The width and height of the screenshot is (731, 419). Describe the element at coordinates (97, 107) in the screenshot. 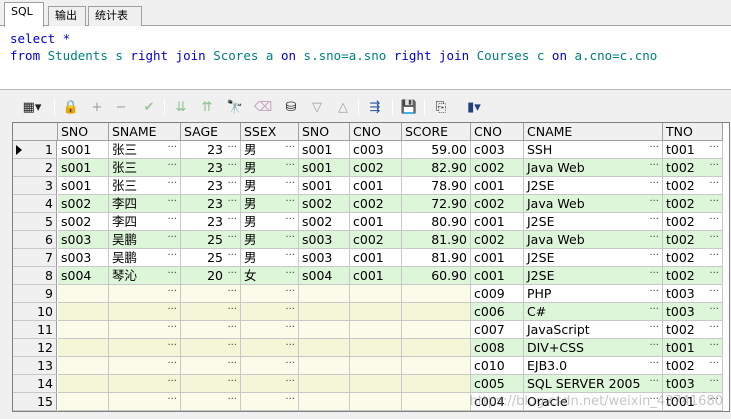

I see `add-record-icon: +` at that location.